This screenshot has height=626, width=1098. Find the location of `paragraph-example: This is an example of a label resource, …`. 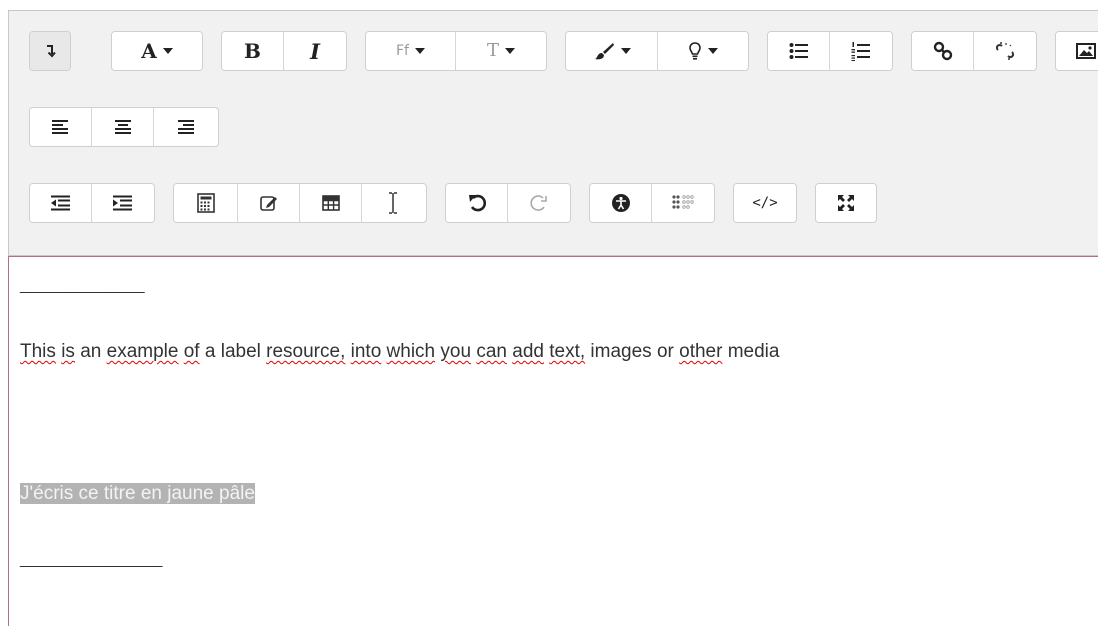

paragraph-example: This is an example of a label resource, … is located at coordinates (399, 352).